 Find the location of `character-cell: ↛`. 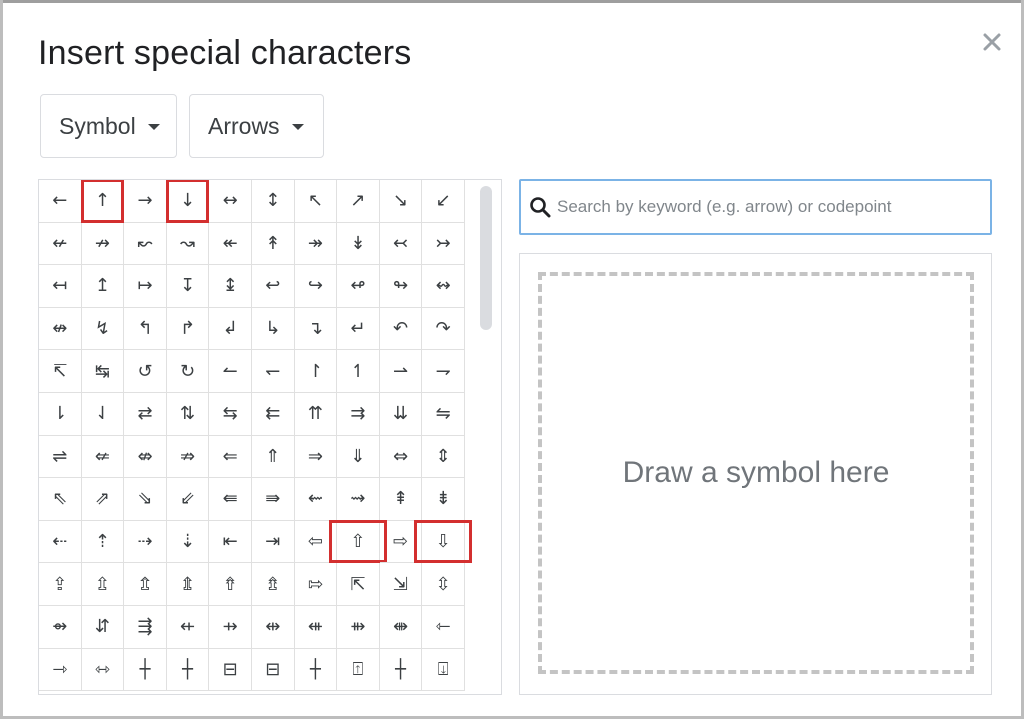

character-cell: ↛ is located at coordinates (103, 244).